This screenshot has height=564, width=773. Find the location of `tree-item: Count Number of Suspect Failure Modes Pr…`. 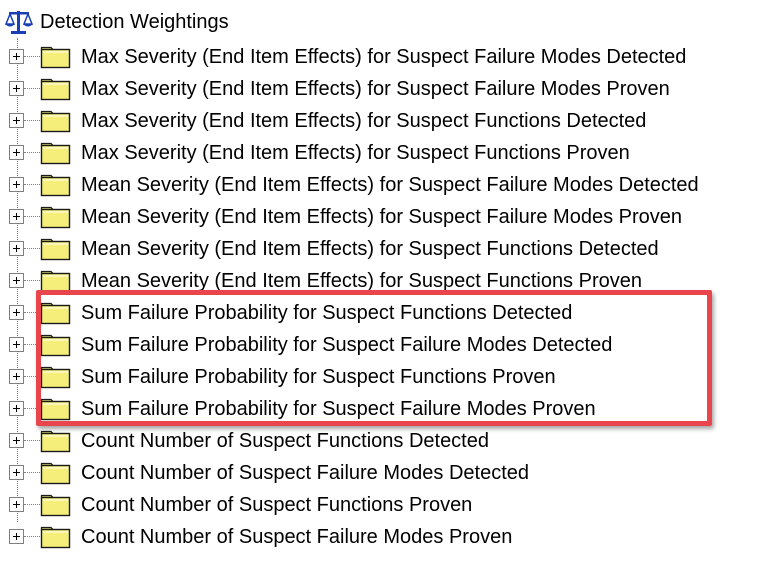

tree-item: Count Number of Suspect Failure Modes Pr… is located at coordinates (386, 537).